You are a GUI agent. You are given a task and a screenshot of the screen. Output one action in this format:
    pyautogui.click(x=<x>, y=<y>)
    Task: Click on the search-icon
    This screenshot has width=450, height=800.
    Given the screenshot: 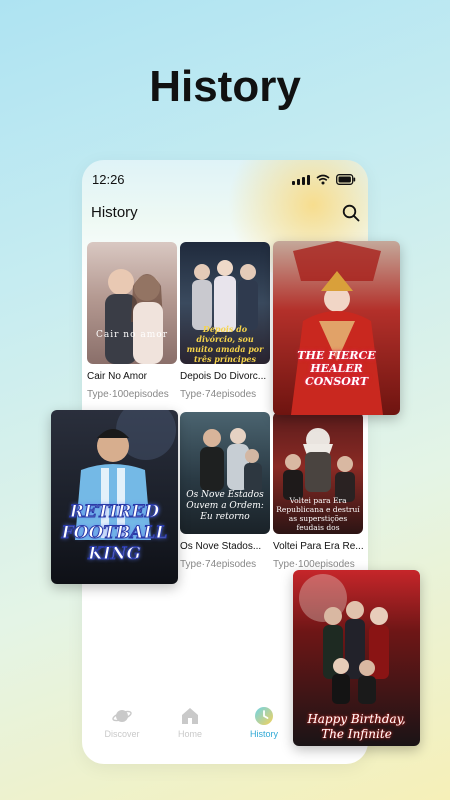 What is the action you would take?
    pyautogui.click(x=351, y=213)
    